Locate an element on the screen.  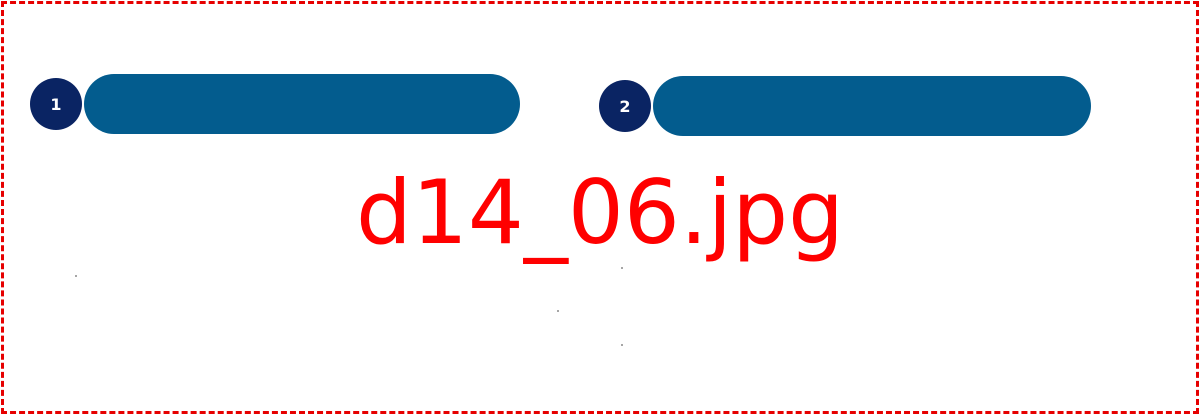
placeholder-filename: d14_06.jpg is located at coordinates (600, 212).